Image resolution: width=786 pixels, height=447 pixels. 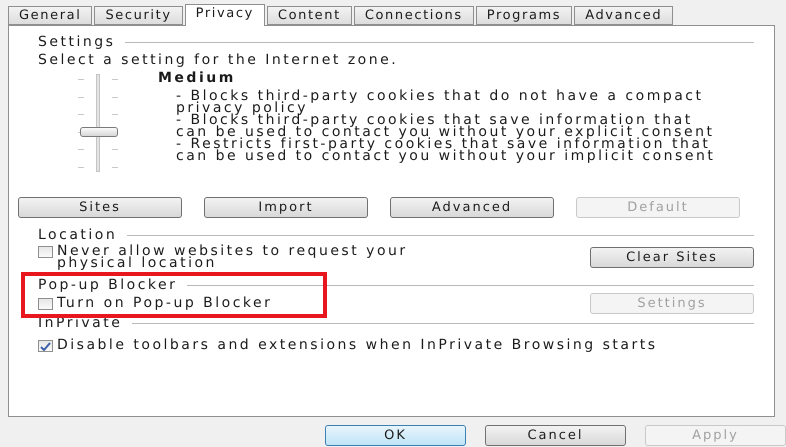 What do you see at coordinates (446, 126) in the screenshot?
I see `description-text: - Blocks third-party cookies that save information that can be used to contact you without your explicit consent` at bounding box center [446, 126].